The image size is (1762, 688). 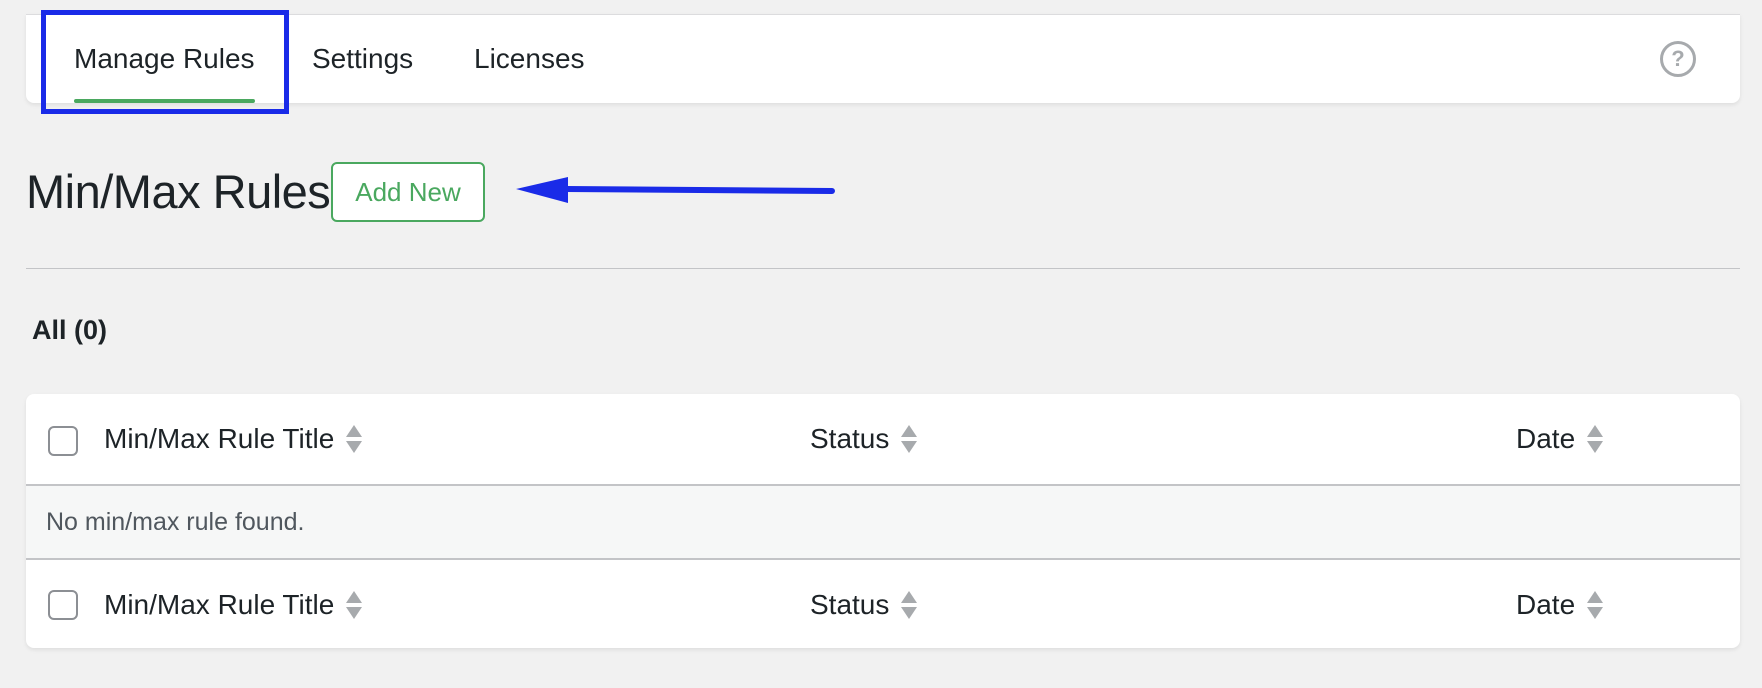 I want to click on select-all-checkbox-footer, so click(x=63, y=605).